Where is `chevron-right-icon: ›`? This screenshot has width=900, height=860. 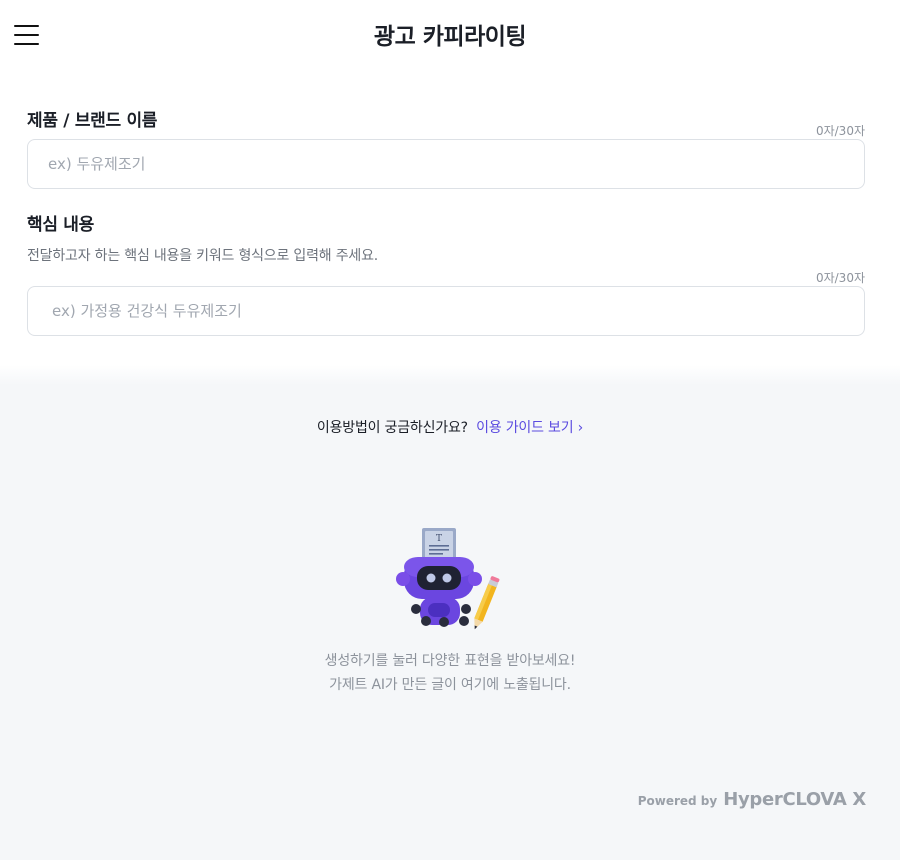
chevron-right-icon: › is located at coordinates (580, 428).